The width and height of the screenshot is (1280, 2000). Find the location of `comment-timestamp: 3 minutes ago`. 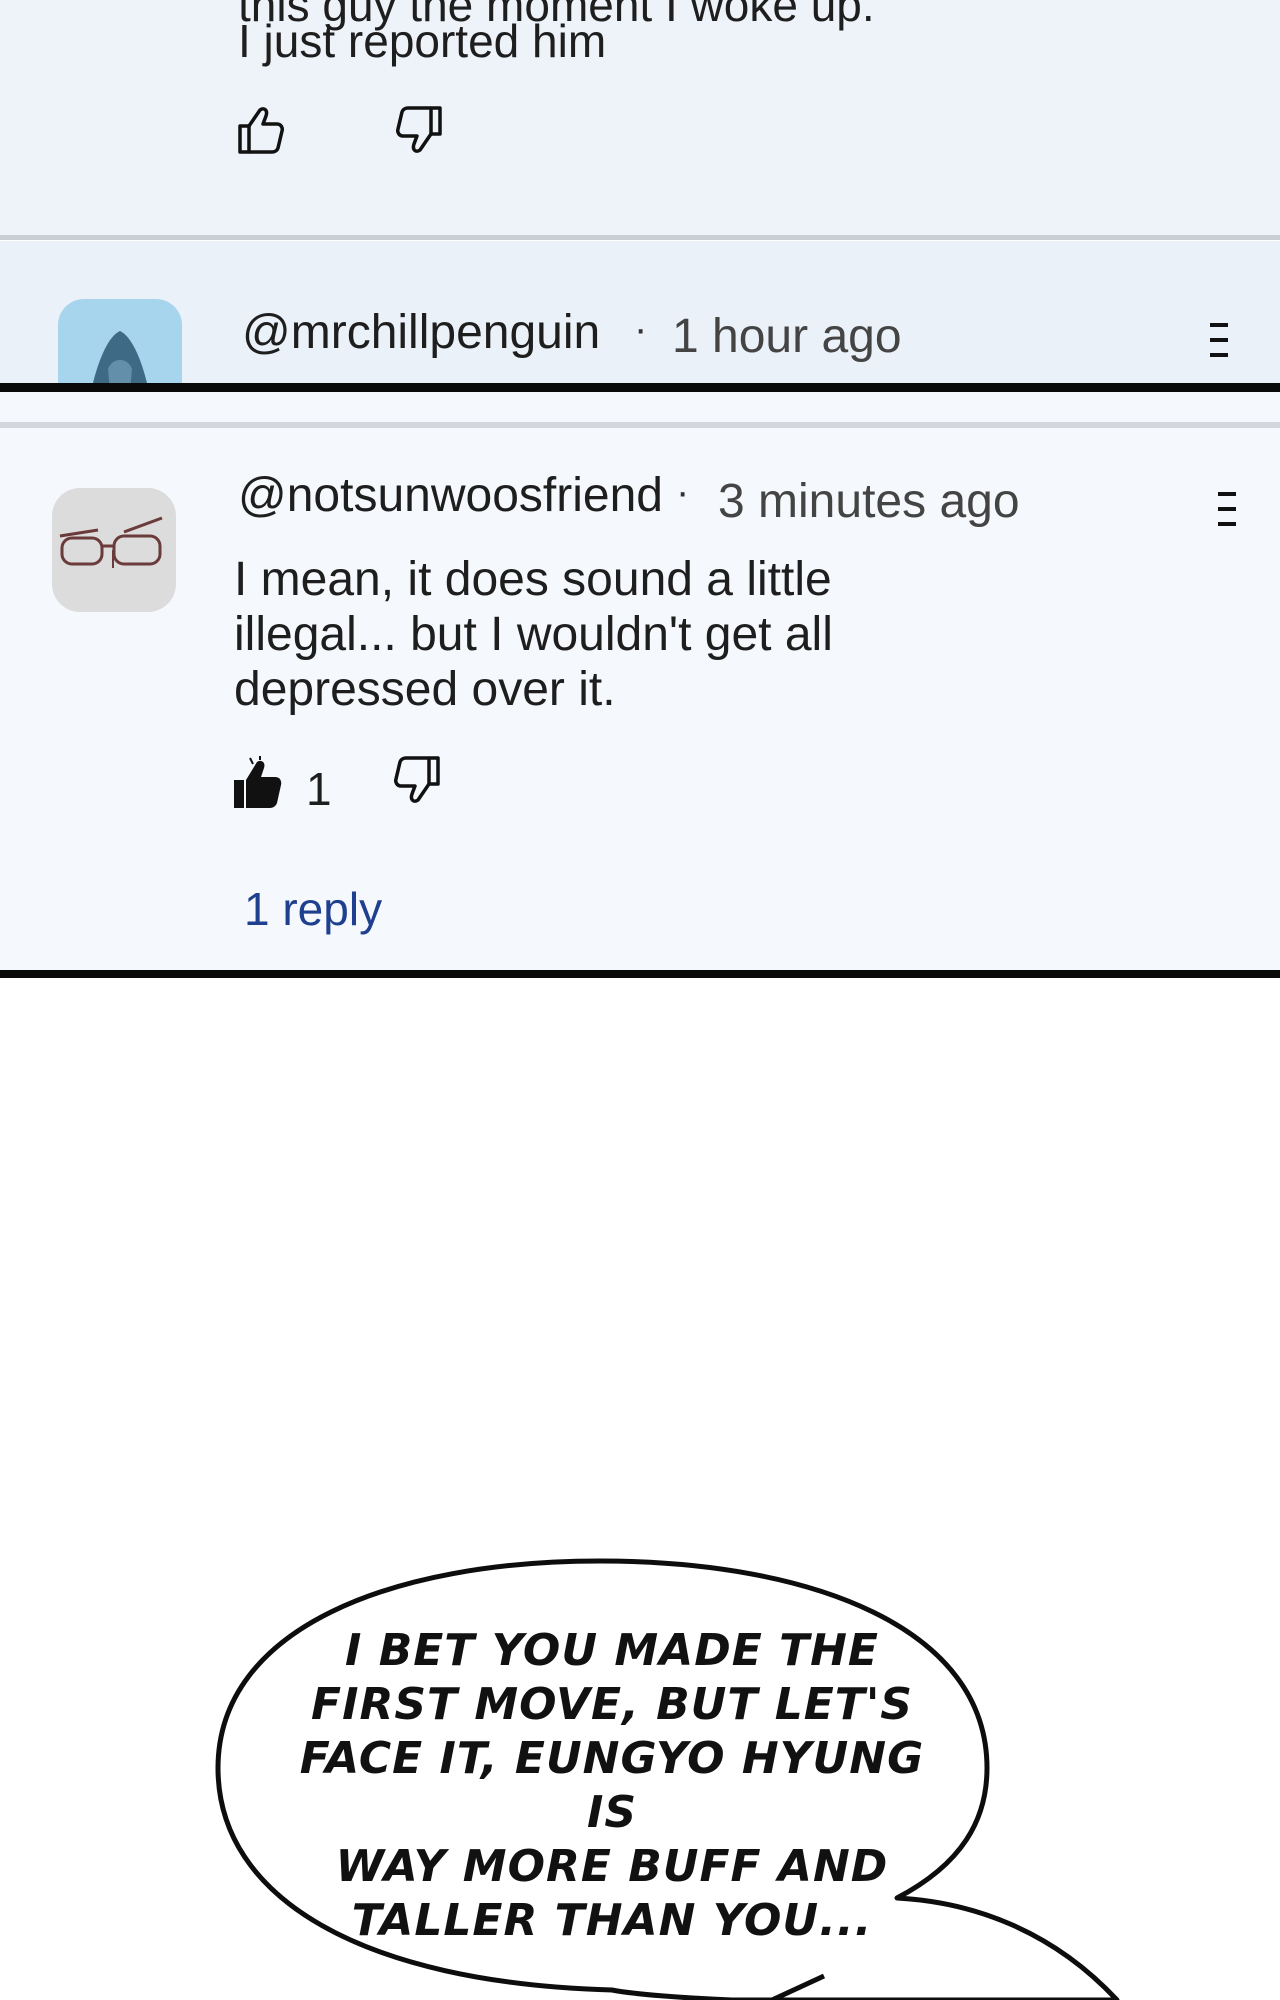

comment-timestamp: 3 minutes ago is located at coordinates (869, 501).